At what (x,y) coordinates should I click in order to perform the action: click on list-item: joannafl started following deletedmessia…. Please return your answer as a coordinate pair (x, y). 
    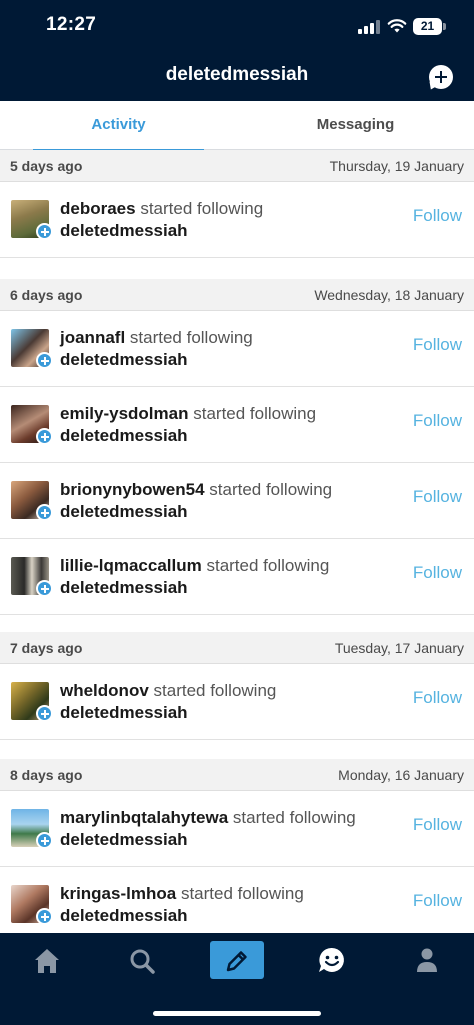
    Looking at the image, I should click on (237, 349).